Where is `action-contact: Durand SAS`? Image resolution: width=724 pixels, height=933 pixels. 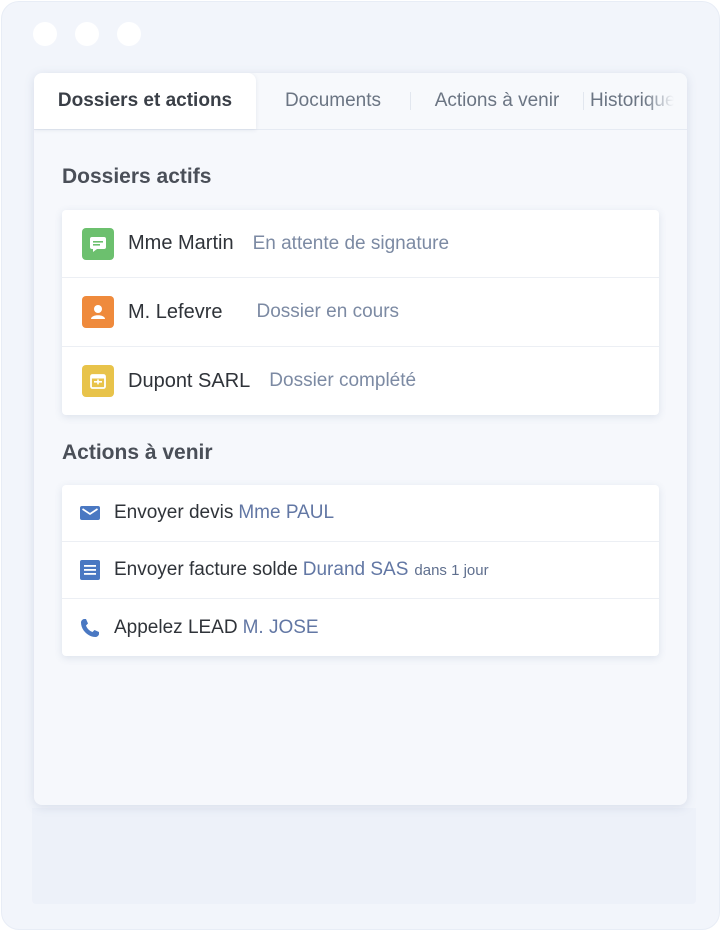 action-contact: Durand SAS is located at coordinates (355, 569).